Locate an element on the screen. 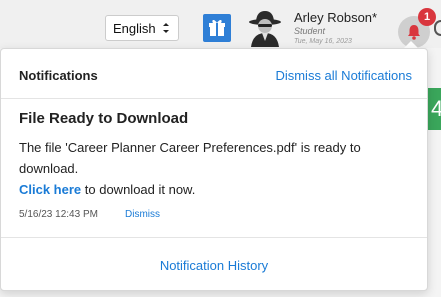 The image size is (441, 297). user-role: Student is located at coordinates (310, 31).